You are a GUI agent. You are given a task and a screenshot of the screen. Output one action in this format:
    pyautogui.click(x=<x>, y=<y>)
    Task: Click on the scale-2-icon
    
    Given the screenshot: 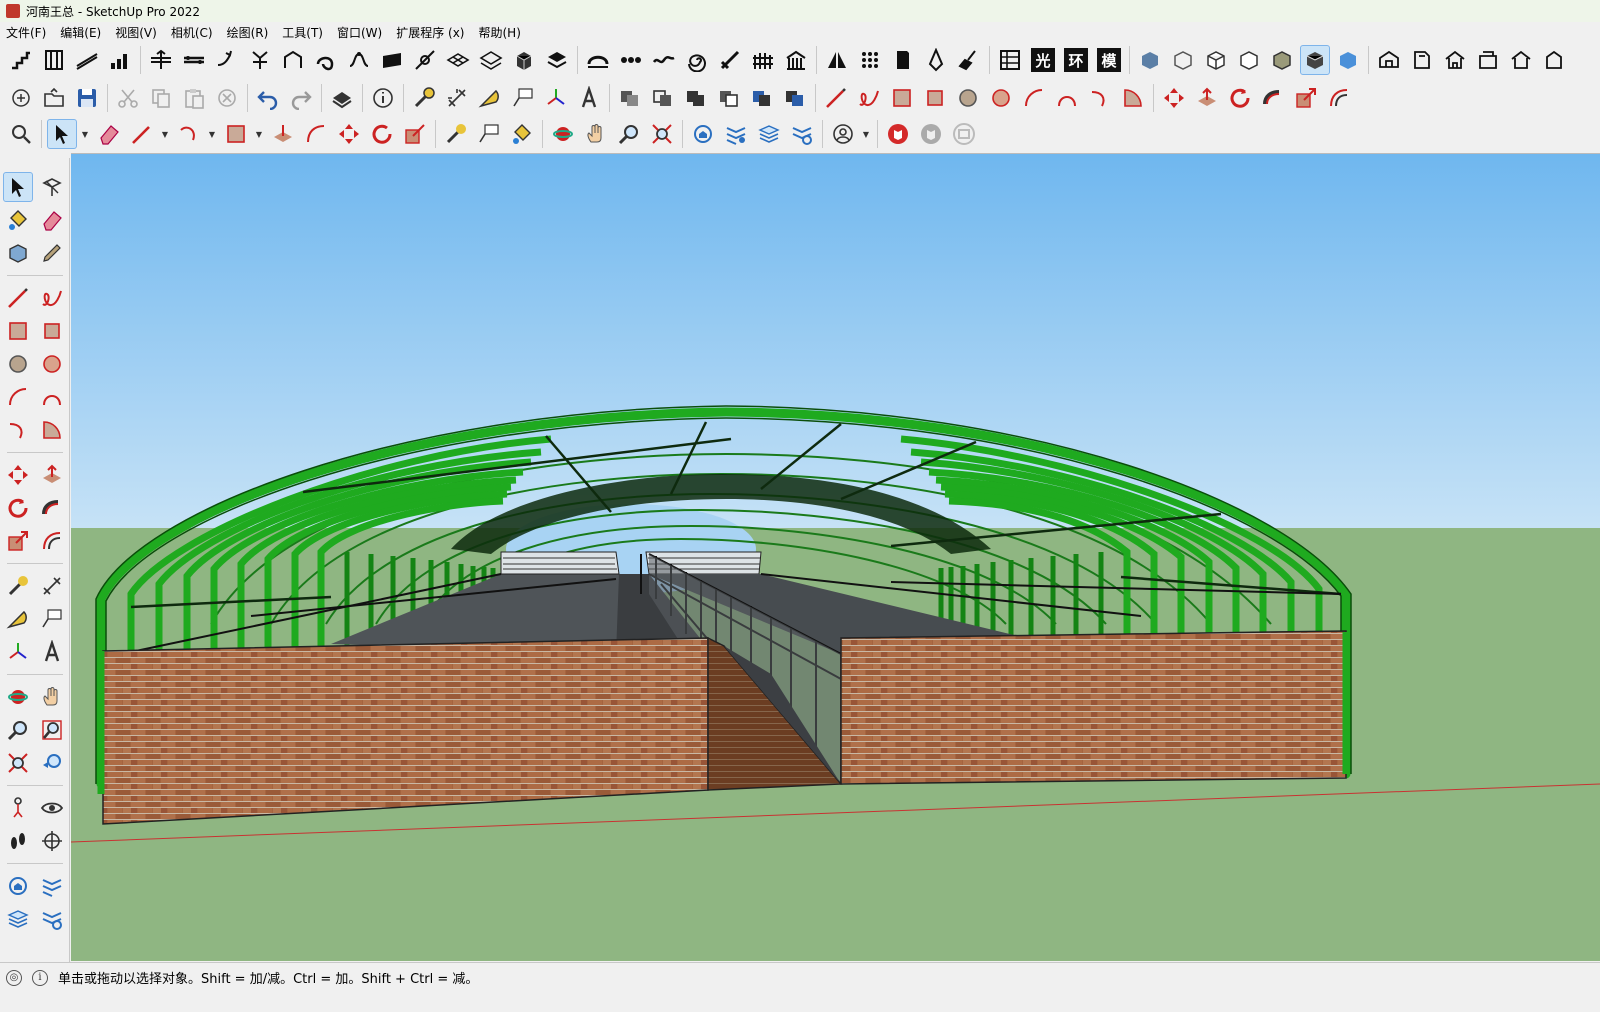 What is the action you would take?
    pyautogui.click(x=415, y=134)
    